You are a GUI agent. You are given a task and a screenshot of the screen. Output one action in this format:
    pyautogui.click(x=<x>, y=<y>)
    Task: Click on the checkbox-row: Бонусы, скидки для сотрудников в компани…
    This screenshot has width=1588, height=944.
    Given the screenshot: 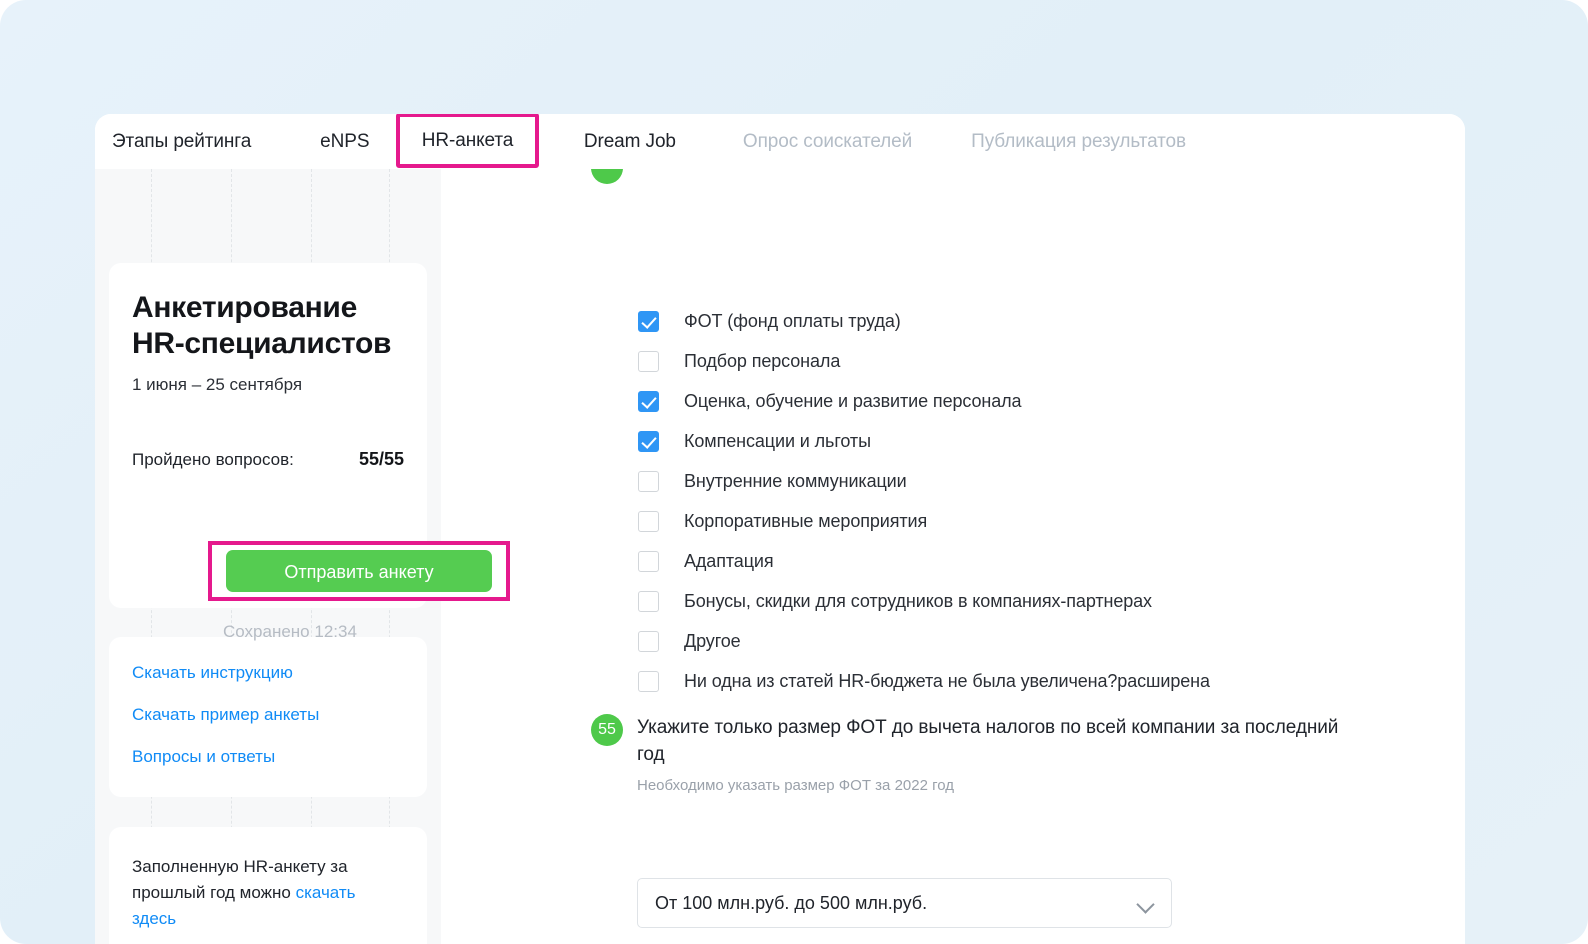 What is the action you would take?
    pyautogui.click(x=1038, y=601)
    